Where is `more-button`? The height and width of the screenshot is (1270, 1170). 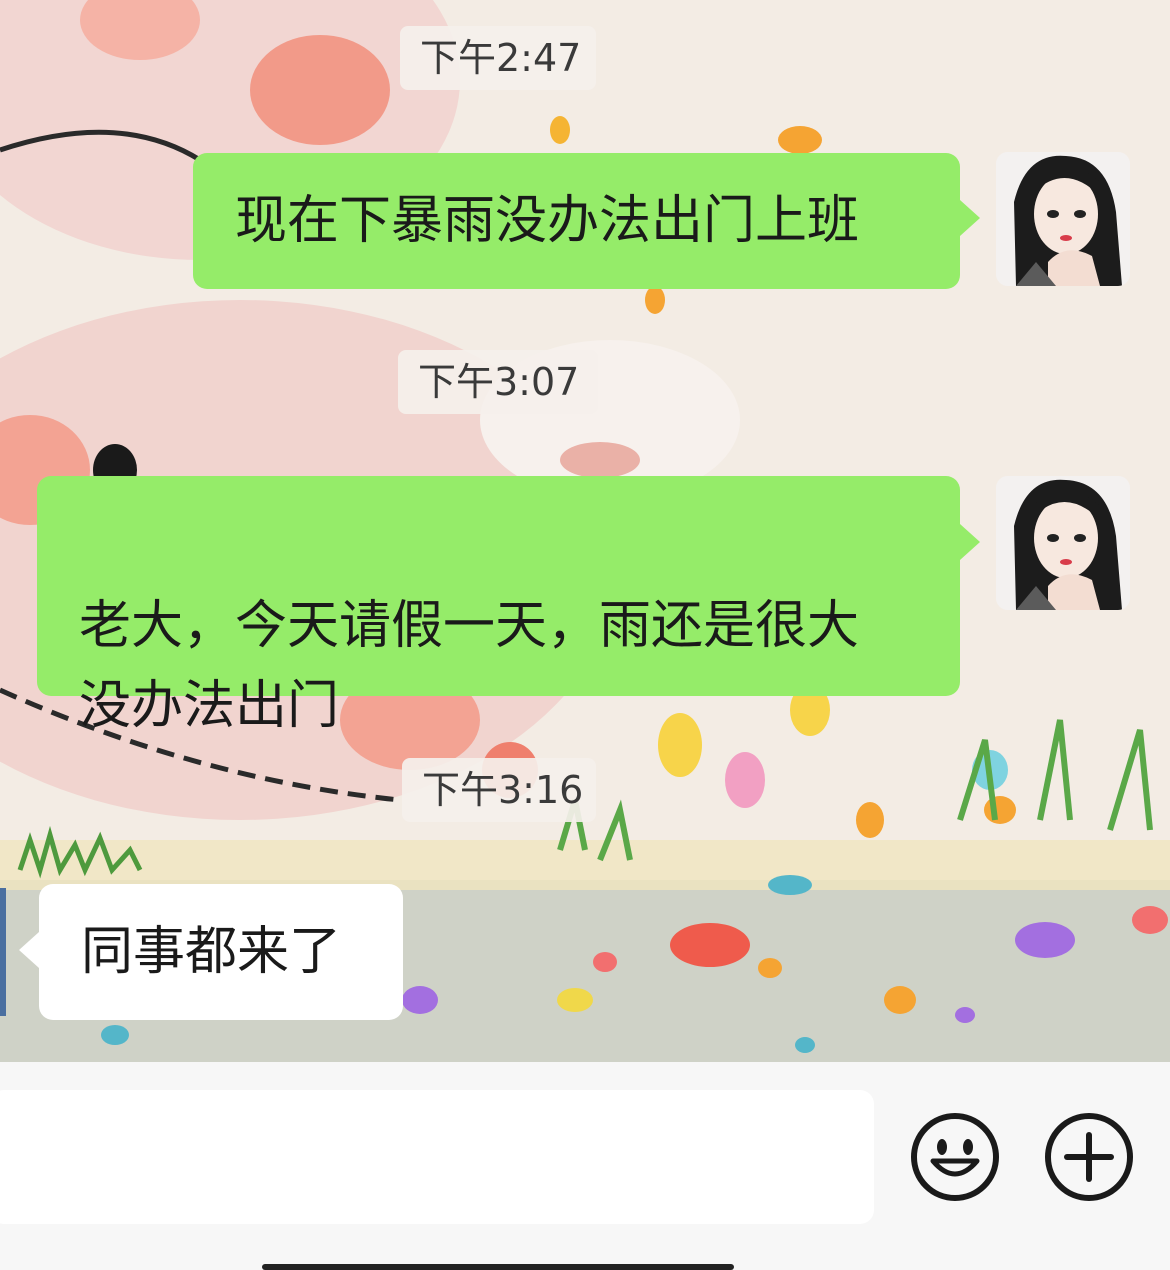 more-button is located at coordinates (1089, 1157).